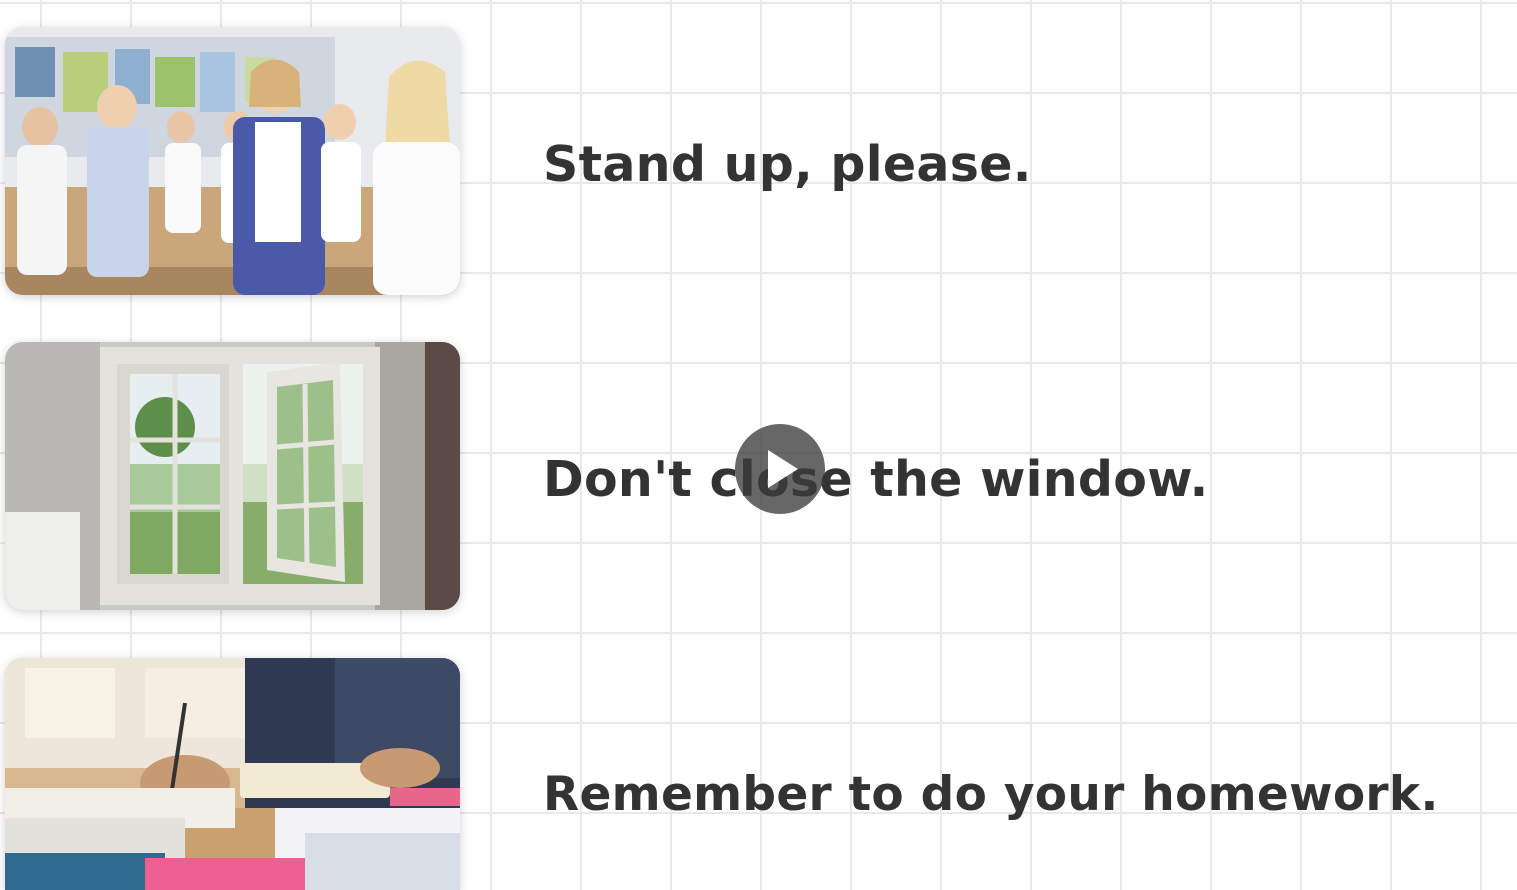 This screenshot has height=890, width=1517. Describe the element at coordinates (991, 794) in the screenshot. I see `phrase-remember-homework: Remember to do your homework.` at that location.